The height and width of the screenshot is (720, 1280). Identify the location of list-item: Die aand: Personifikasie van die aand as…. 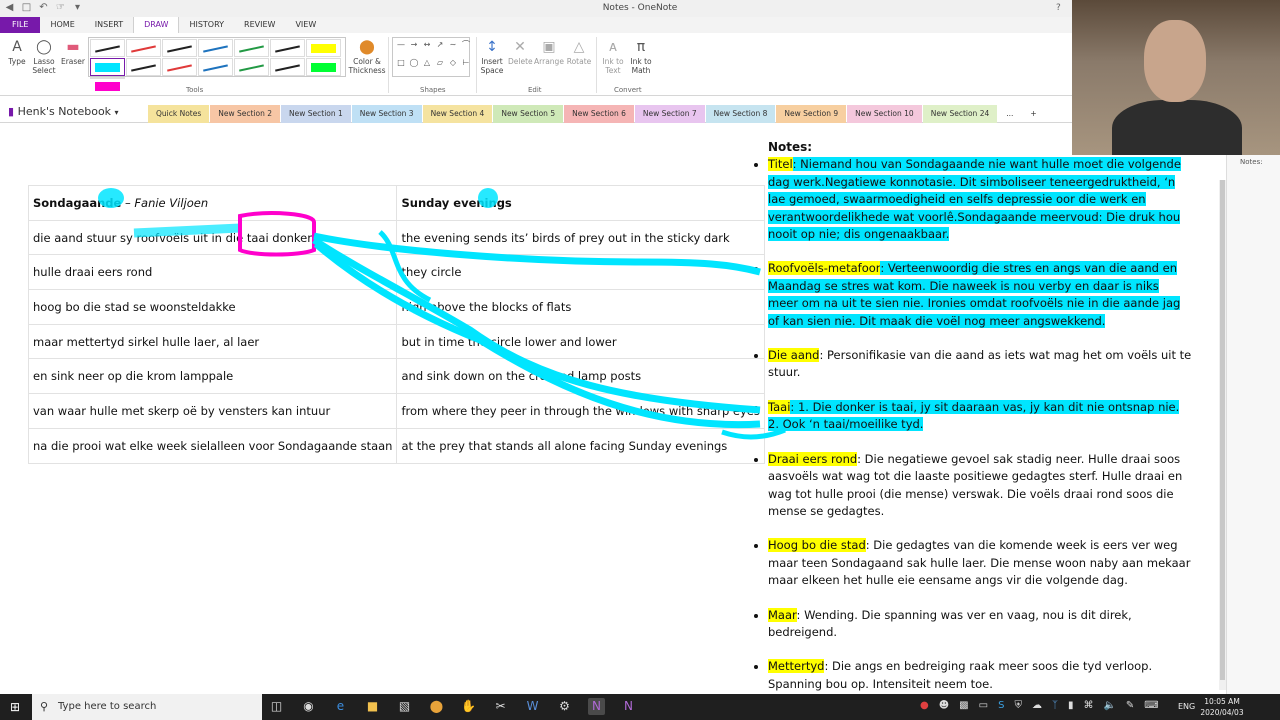
(980, 364).